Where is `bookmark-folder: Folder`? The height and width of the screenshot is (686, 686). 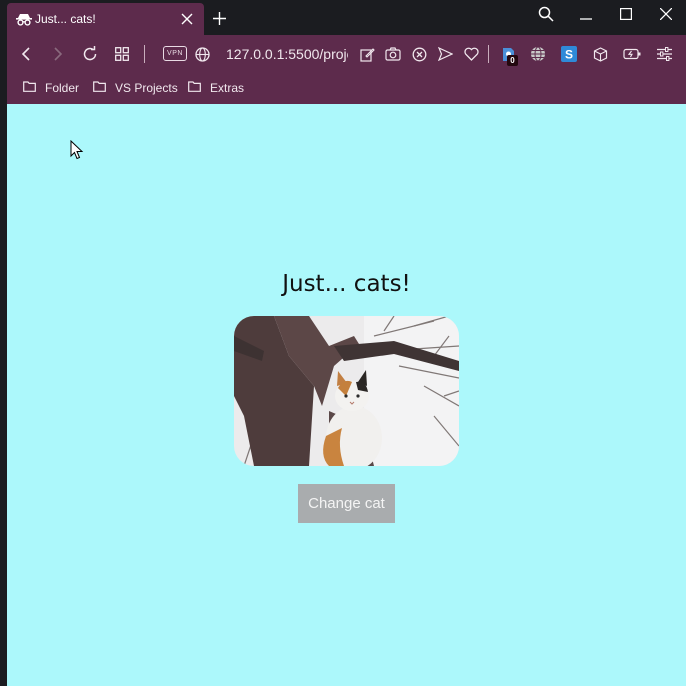 bookmark-folder: Folder is located at coordinates (51, 88).